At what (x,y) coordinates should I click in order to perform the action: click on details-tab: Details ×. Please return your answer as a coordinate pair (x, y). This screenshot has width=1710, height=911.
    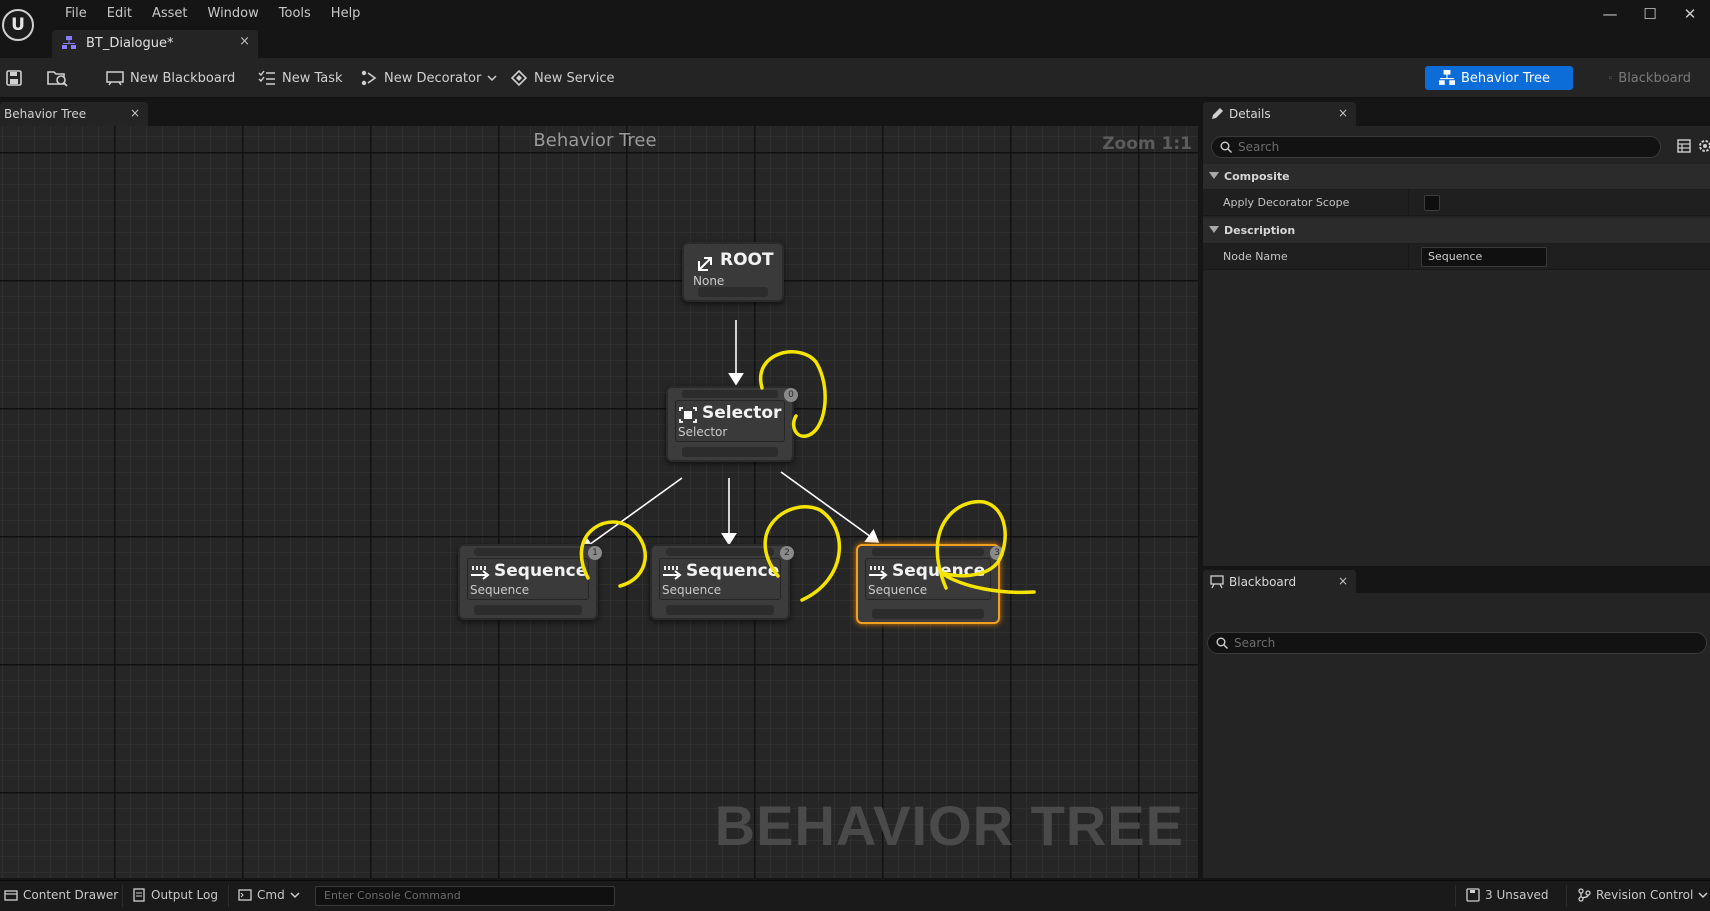
    Looking at the image, I should click on (1279, 114).